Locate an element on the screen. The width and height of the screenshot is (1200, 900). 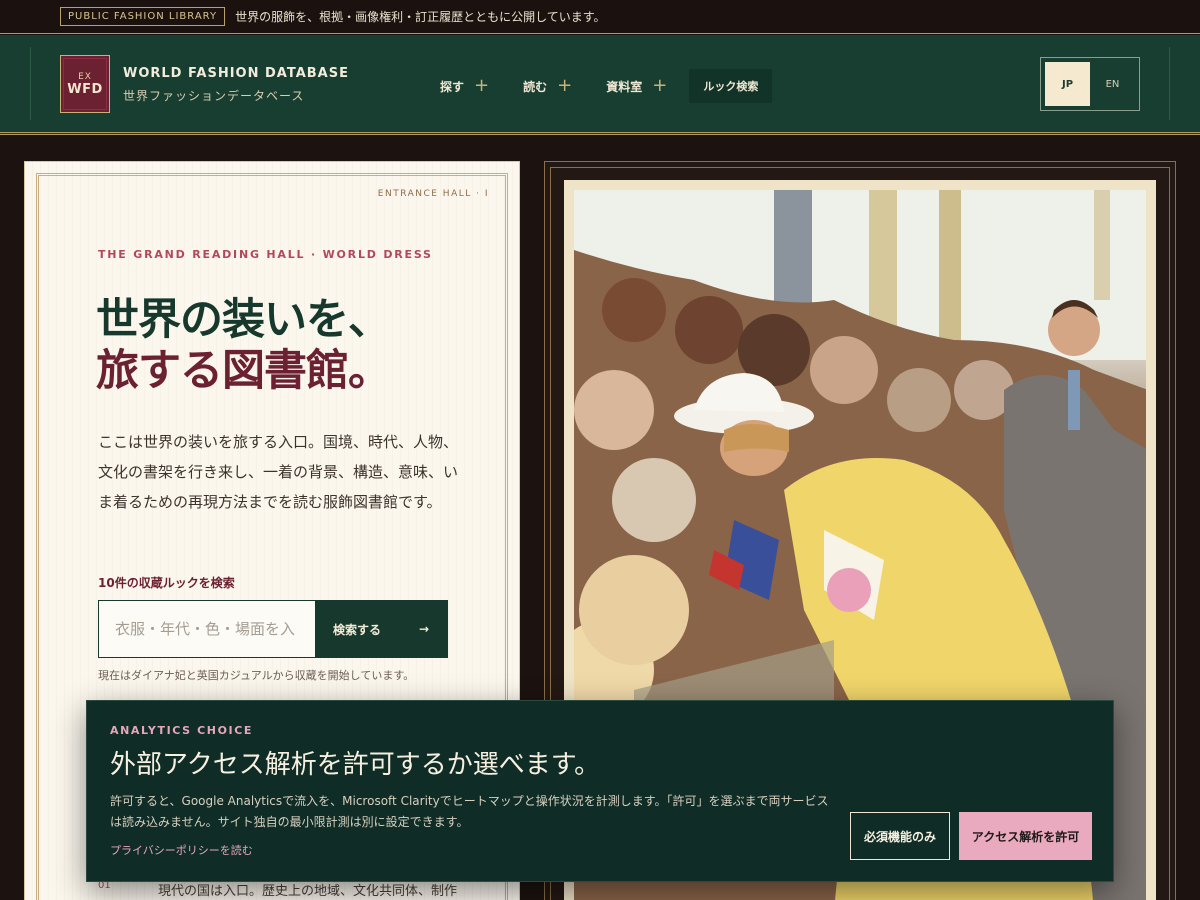
search-note: 現在はダイアナ妃と英国カジュアルから収蔵を開始しています。 is located at coordinates (256, 675).